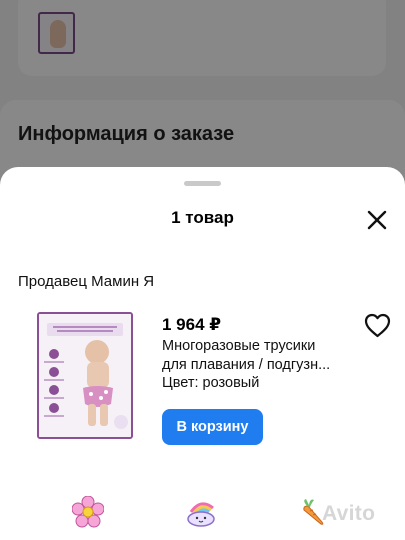 This screenshot has height=540, width=405. What do you see at coordinates (349, 513) in the screenshot?
I see `avito-watermark: Avito` at bounding box center [349, 513].